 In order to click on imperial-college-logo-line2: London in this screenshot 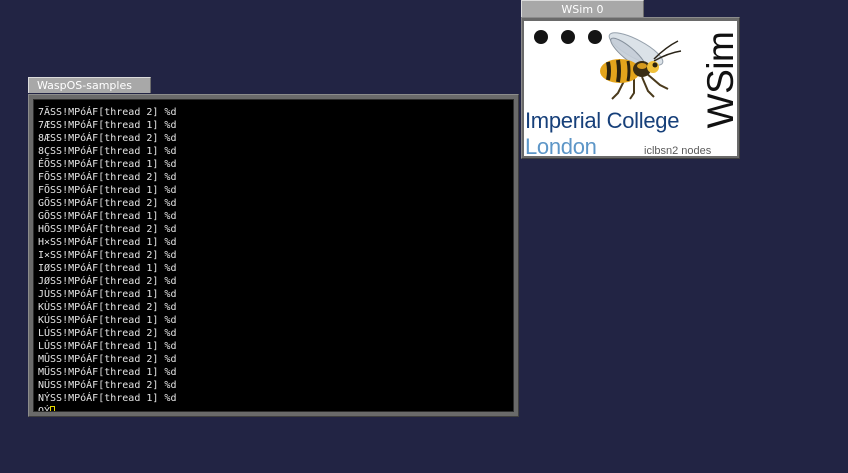, I will do `click(561, 145)`.